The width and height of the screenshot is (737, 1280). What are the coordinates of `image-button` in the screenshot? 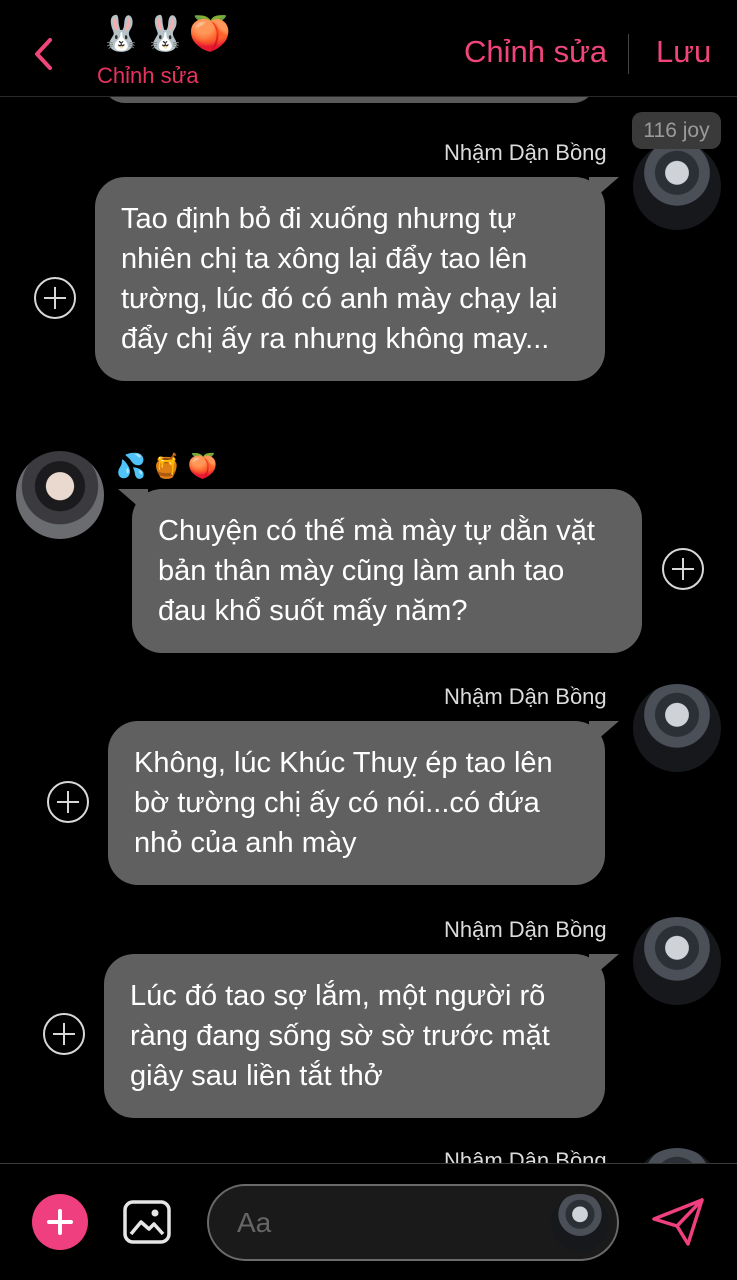 It's located at (147, 1222).